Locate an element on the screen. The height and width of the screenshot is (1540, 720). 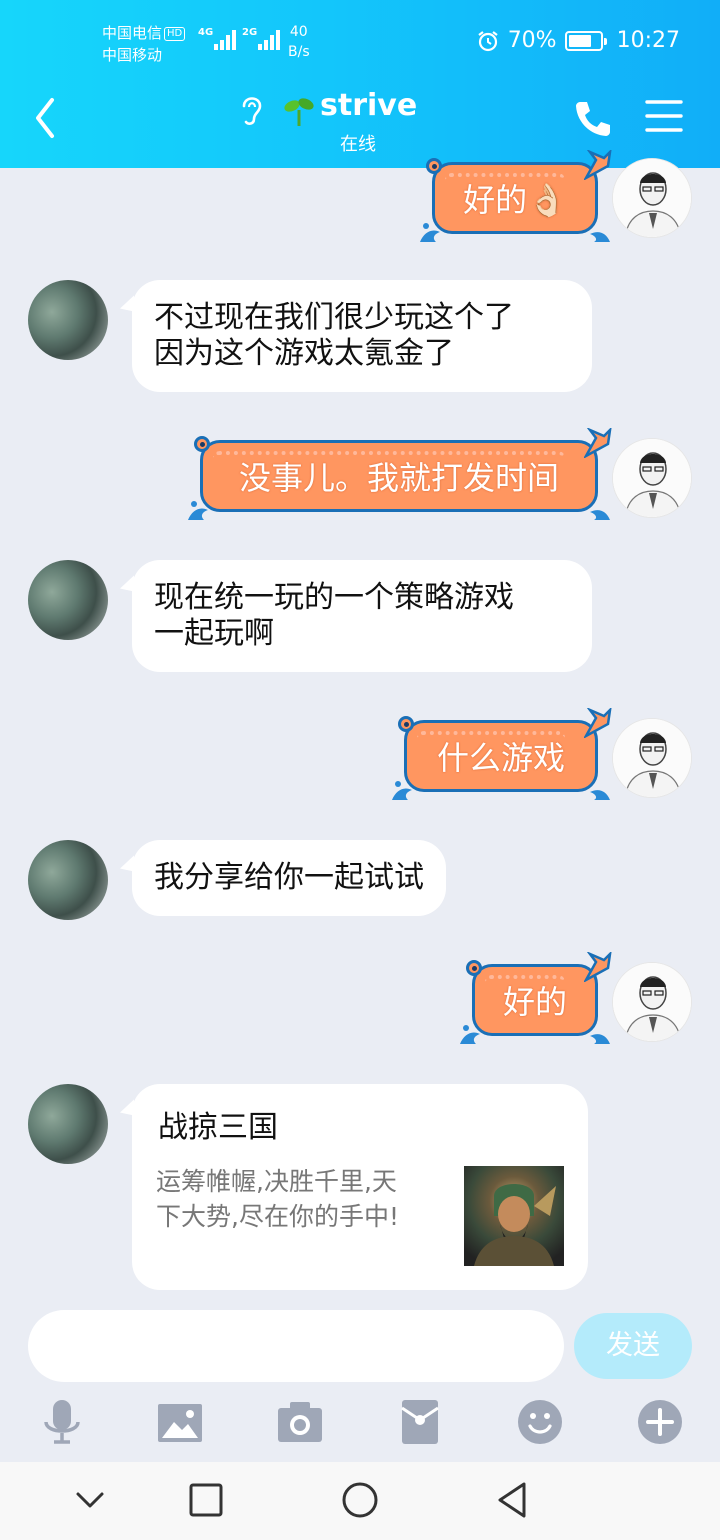
message-bubble-received: 不过现在我们很少玩这个了 因为这个游戏太氪金了 is located at coordinates (362, 336).